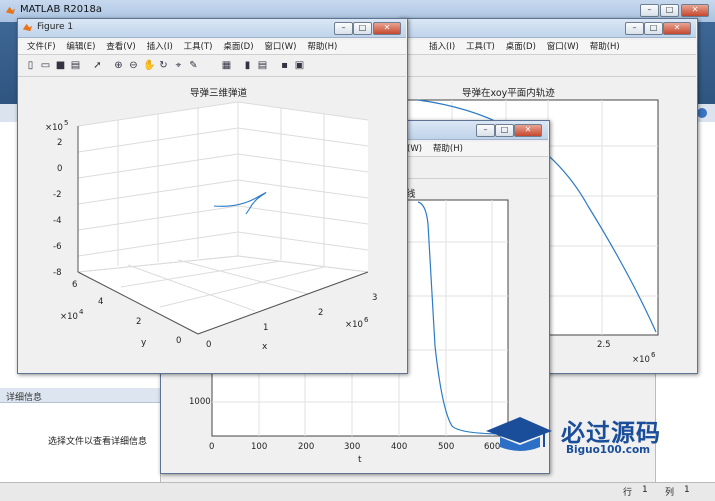 The height and width of the screenshot is (501, 715). What do you see at coordinates (98, 442) in the screenshot?
I see `detail-panel-message: 选择文件以查看详细信息` at bounding box center [98, 442].